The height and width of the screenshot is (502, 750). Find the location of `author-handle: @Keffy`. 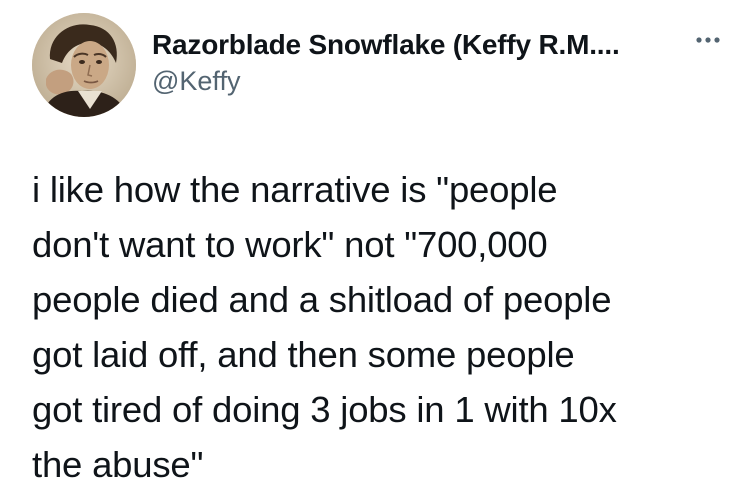

author-handle: @Keffy is located at coordinates (196, 81).